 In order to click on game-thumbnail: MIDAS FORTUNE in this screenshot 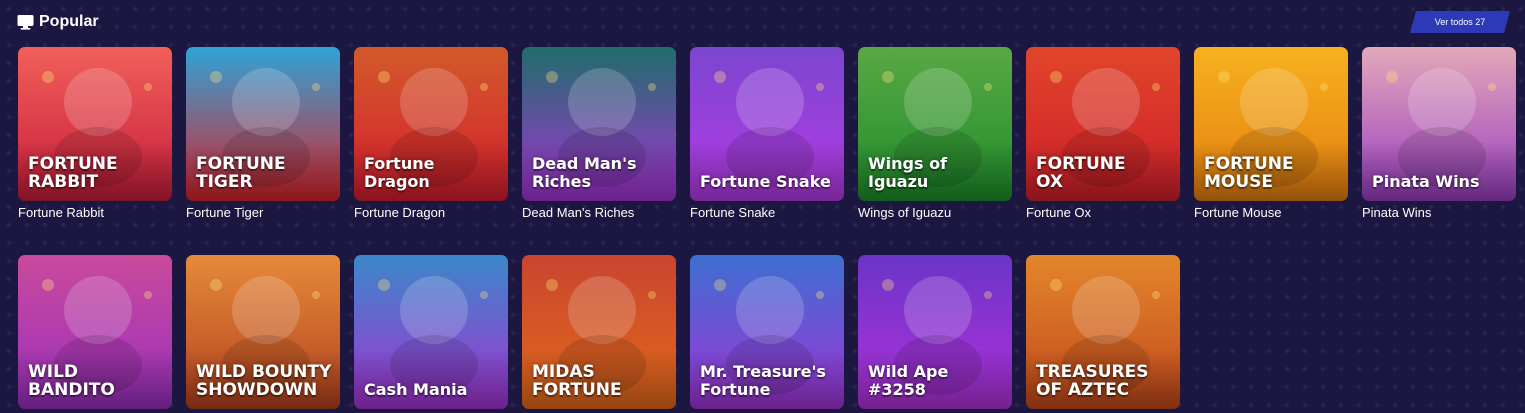, I will do `click(599, 332)`.